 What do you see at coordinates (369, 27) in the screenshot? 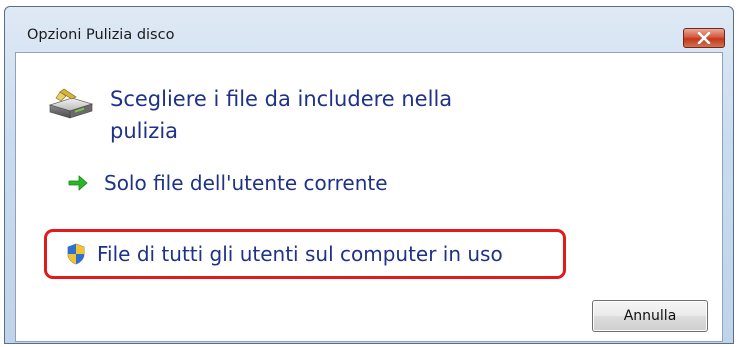
I see `title-bar: Opzioni Pulizia disco` at bounding box center [369, 27].